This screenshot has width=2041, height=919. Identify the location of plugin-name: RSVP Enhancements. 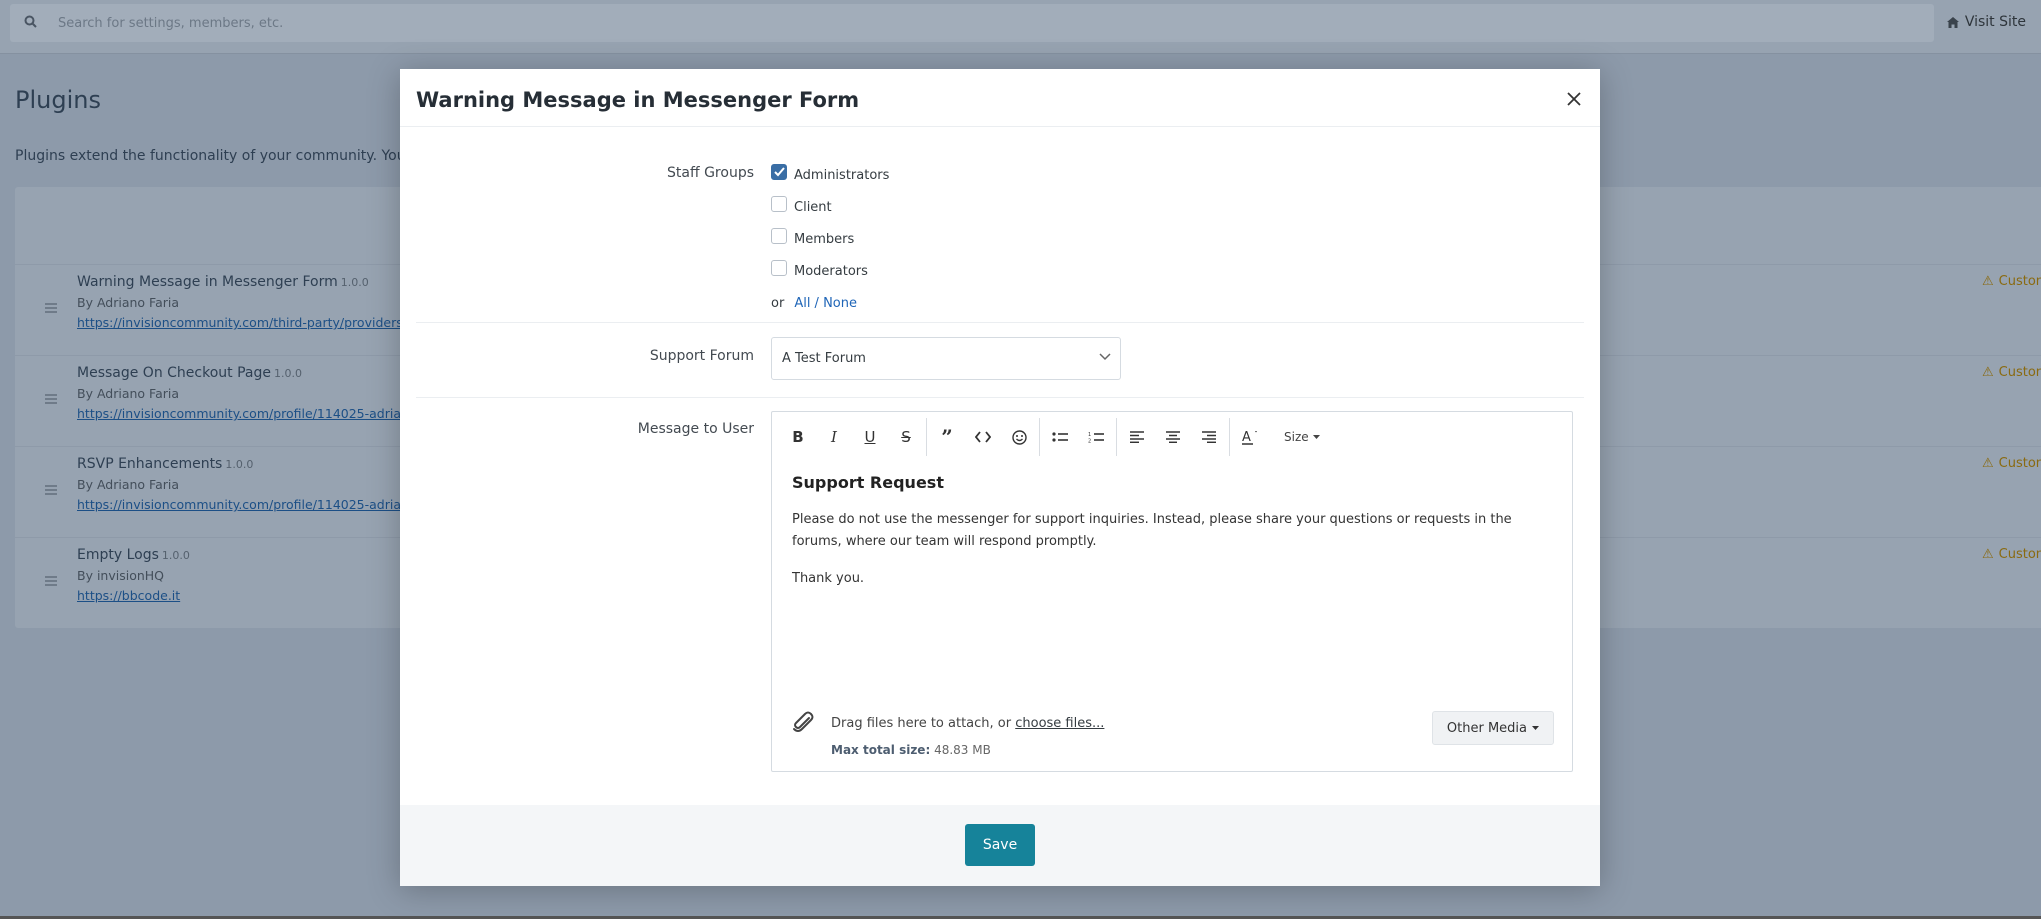
(150, 464).